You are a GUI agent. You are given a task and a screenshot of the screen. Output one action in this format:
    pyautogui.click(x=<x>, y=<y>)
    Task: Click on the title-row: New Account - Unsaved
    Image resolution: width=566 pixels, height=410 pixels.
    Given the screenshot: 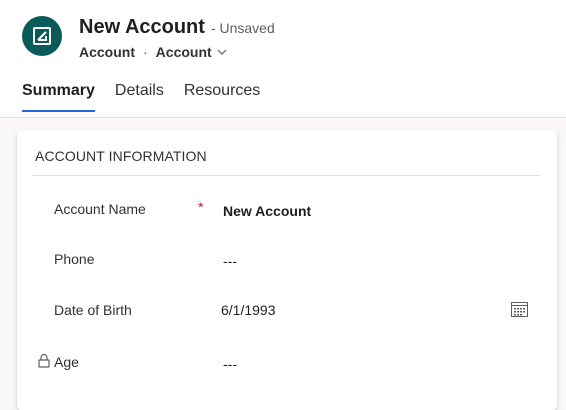 What is the action you would take?
    pyautogui.click(x=177, y=27)
    